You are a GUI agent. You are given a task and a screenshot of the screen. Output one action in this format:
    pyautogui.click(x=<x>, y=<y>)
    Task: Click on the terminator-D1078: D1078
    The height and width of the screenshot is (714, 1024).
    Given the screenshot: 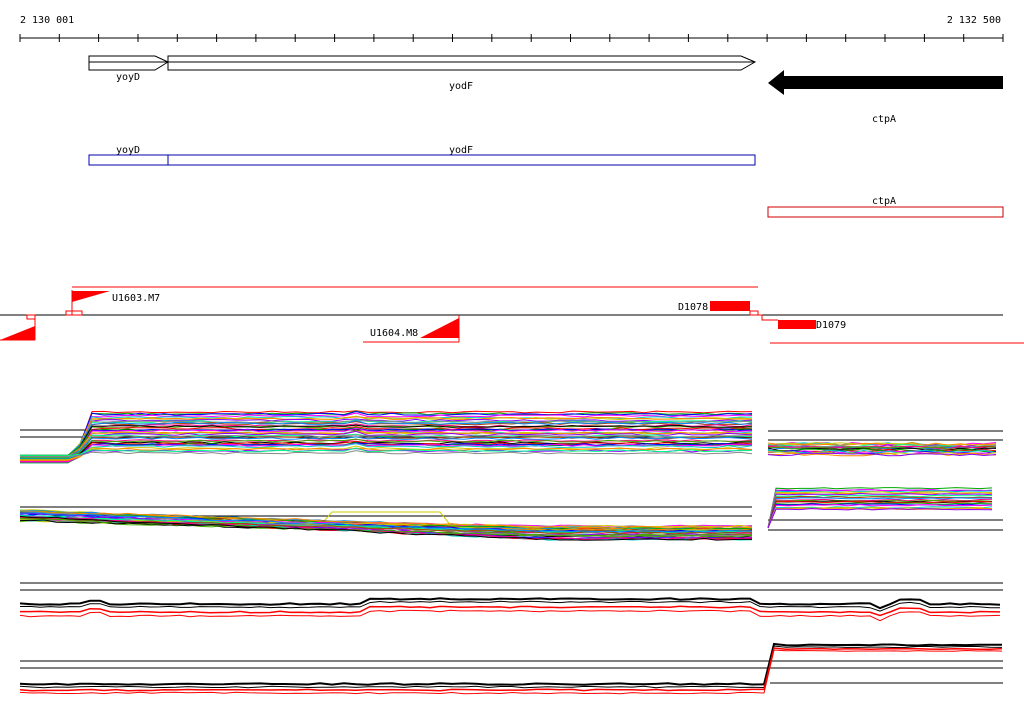 What is the action you would take?
    pyautogui.click(x=718, y=308)
    